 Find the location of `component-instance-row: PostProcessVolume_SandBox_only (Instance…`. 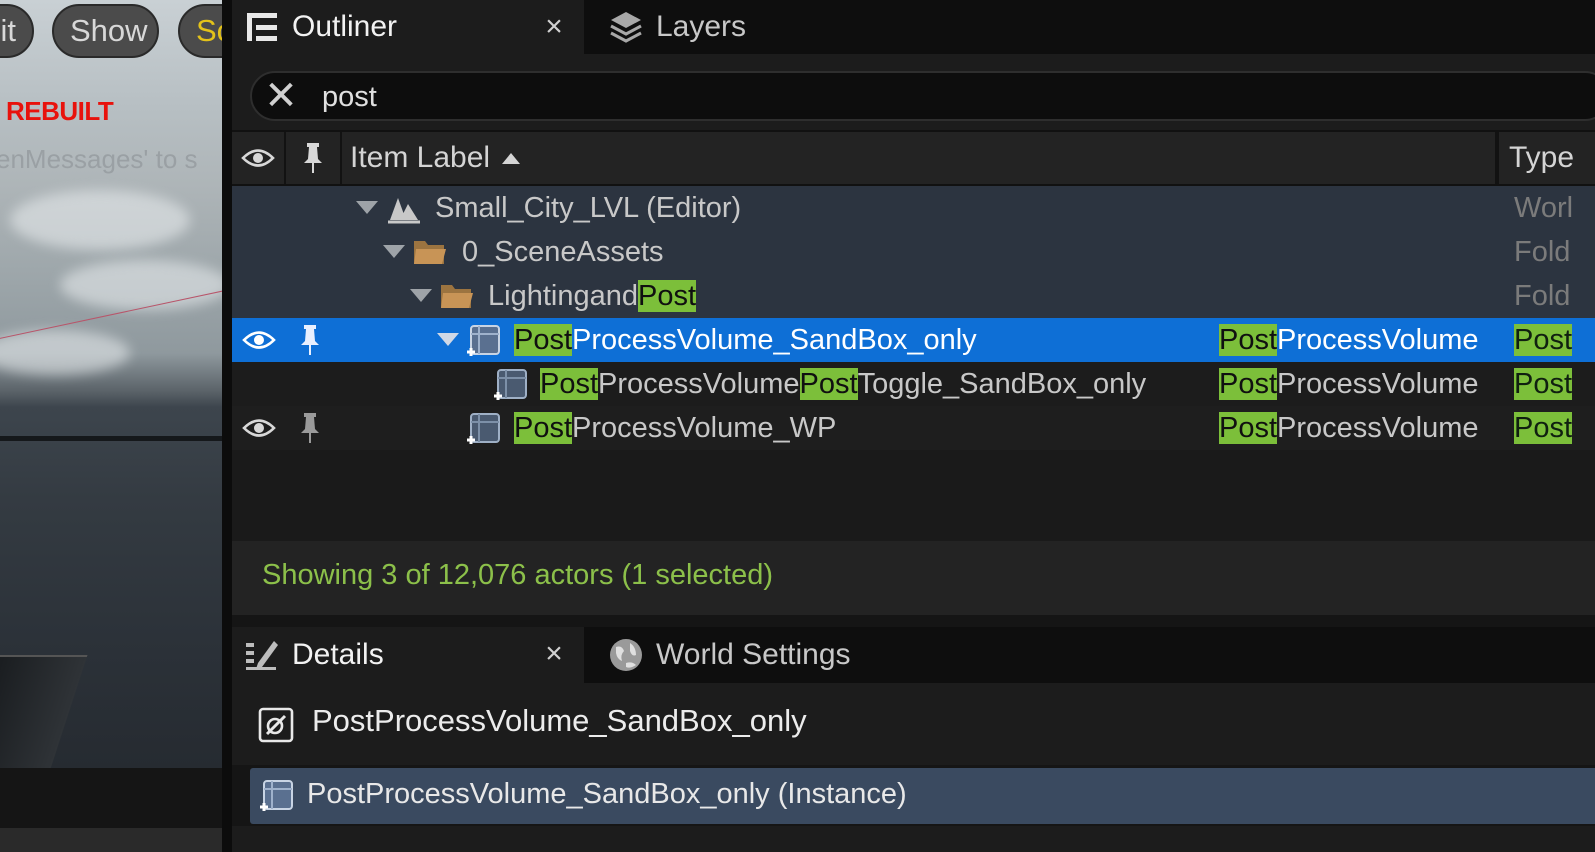

component-instance-row: PostProcessVolume_SandBox_only (Instance… is located at coordinates (922, 796).